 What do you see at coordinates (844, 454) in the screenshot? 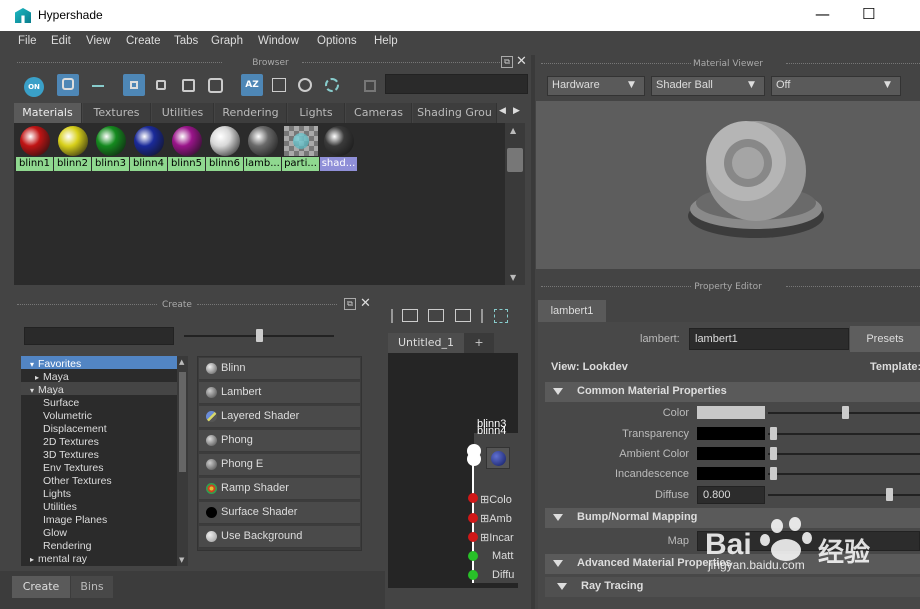
I see `ambient-slider` at bounding box center [844, 454].